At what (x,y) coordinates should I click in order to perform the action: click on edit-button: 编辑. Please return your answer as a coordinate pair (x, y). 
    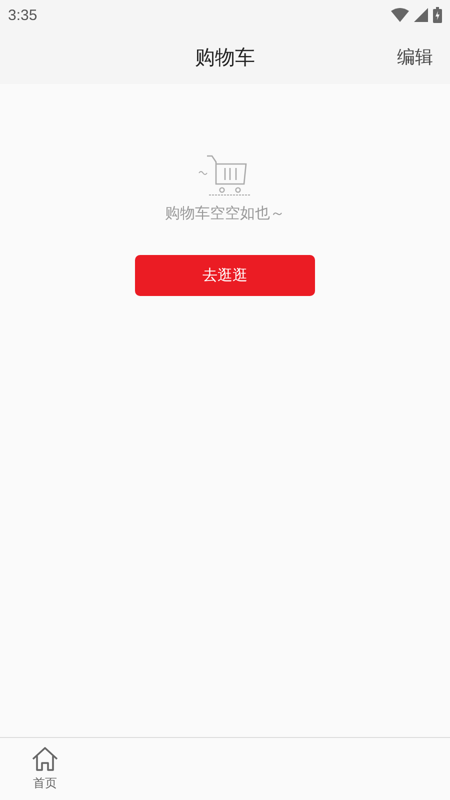
    Looking at the image, I should click on (415, 57).